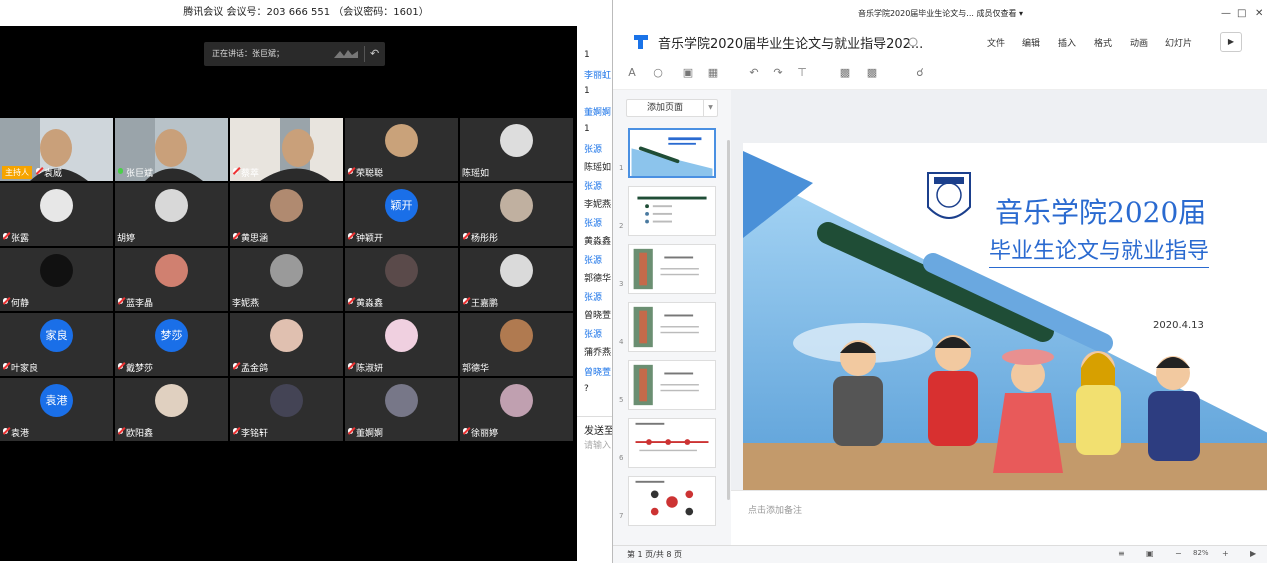 Image resolution: width=1267 pixels, height=563 pixels. I want to click on participant-name: 郭德华, so click(475, 367).